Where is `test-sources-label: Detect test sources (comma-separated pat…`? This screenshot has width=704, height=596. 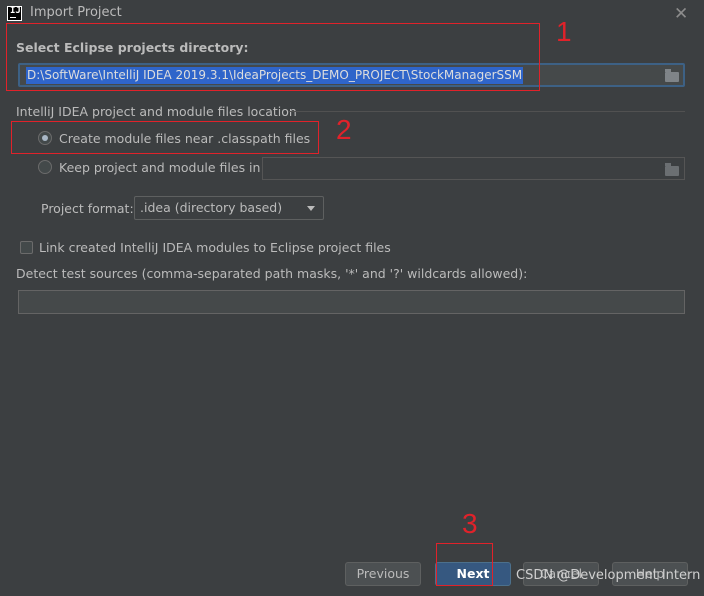 test-sources-label: Detect test sources (comma-separated pat… is located at coordinates (272, 273).